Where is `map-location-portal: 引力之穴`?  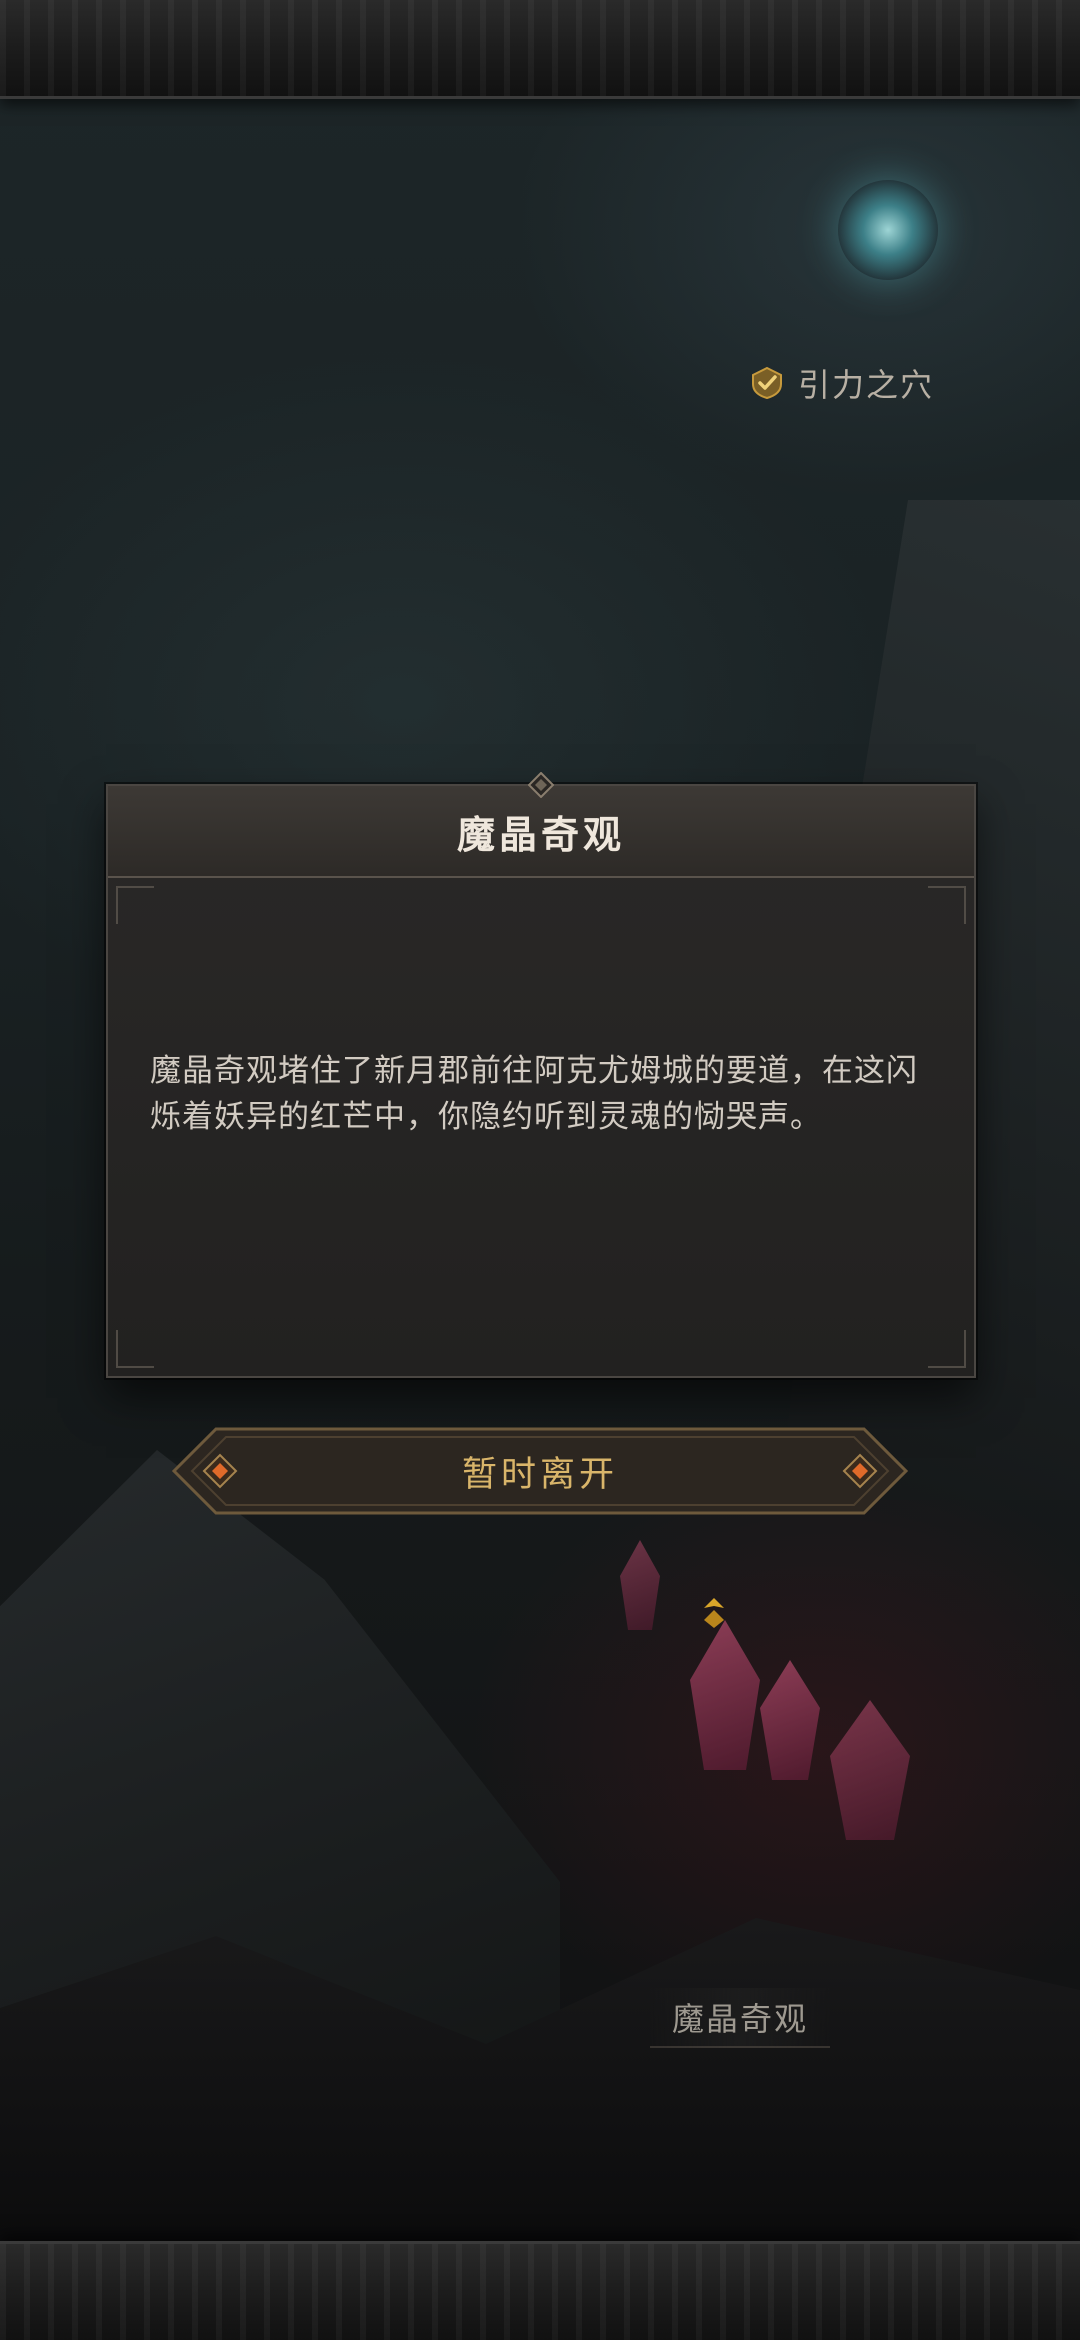
map-location-portal: 引力之穴 is located at coordinates (842, 383).